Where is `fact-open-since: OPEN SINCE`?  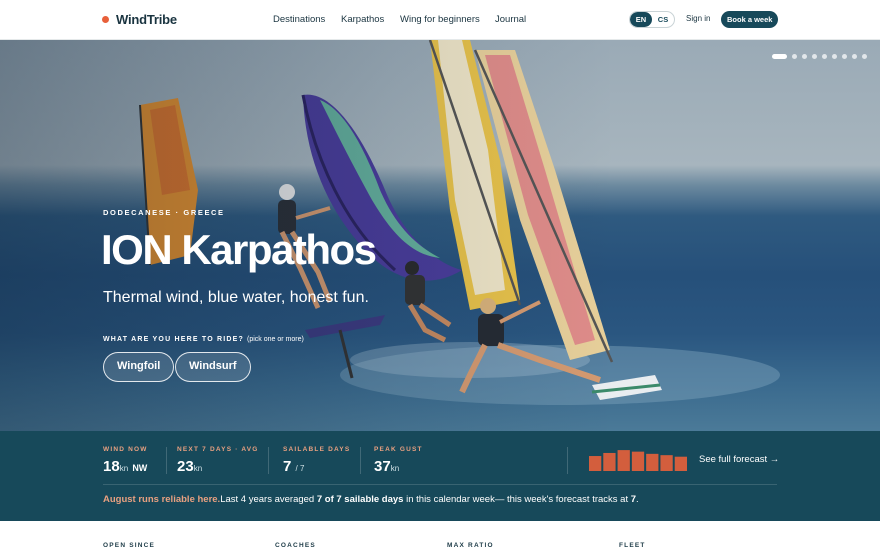 fact-open-since: OPEN SINCE is located at coordinates (129, 545).